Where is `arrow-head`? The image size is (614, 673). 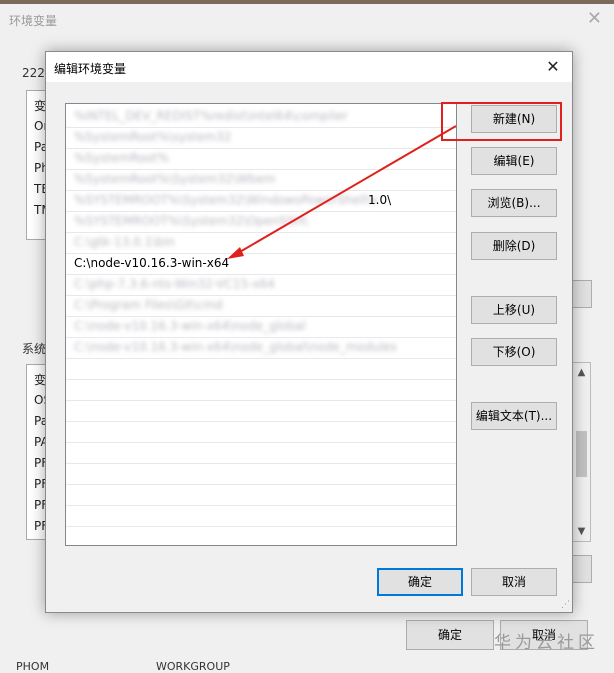
arrow-head is located at coordinates (235, 253).